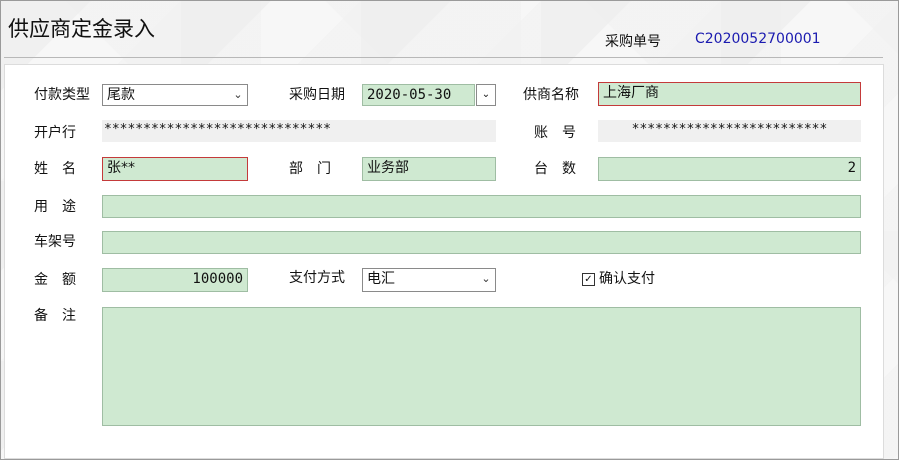 Image resolution: width=899 pixels, height=460 pixels. What do you see at coordinates (55, 280) in the screenshot?
I see `amount-label: 金 额` at bounding box center [55, 280].